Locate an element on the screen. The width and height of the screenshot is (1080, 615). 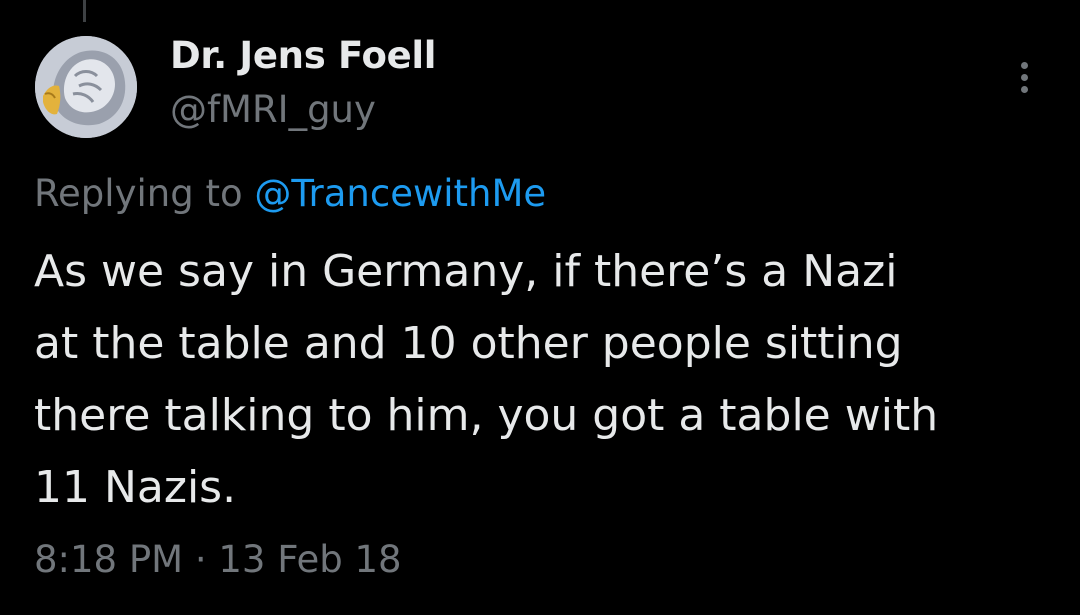
tweet-time: 8:18 PM is located at coordinates (109, 559).